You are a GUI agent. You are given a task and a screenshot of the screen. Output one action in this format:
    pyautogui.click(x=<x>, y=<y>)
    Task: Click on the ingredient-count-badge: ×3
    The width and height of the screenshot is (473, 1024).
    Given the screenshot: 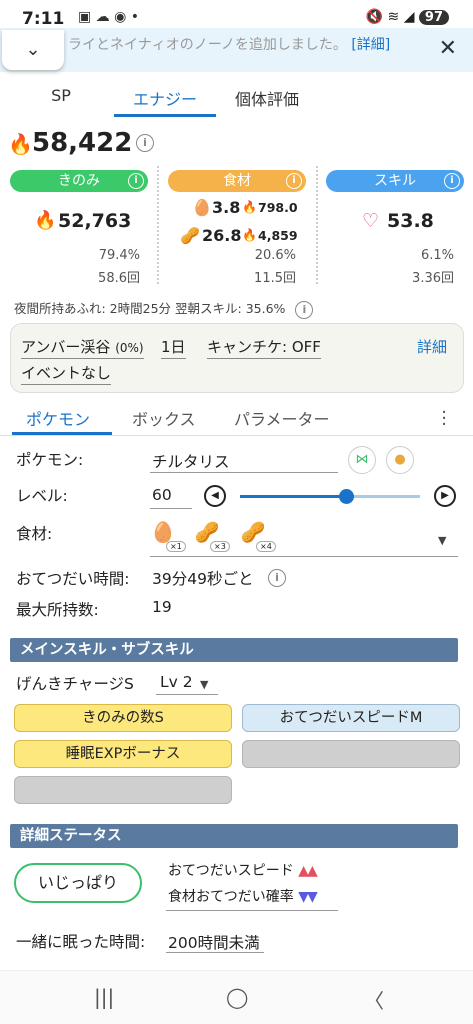 What is the action you would take?
    pyautogui.click(x=220, y=546)
    